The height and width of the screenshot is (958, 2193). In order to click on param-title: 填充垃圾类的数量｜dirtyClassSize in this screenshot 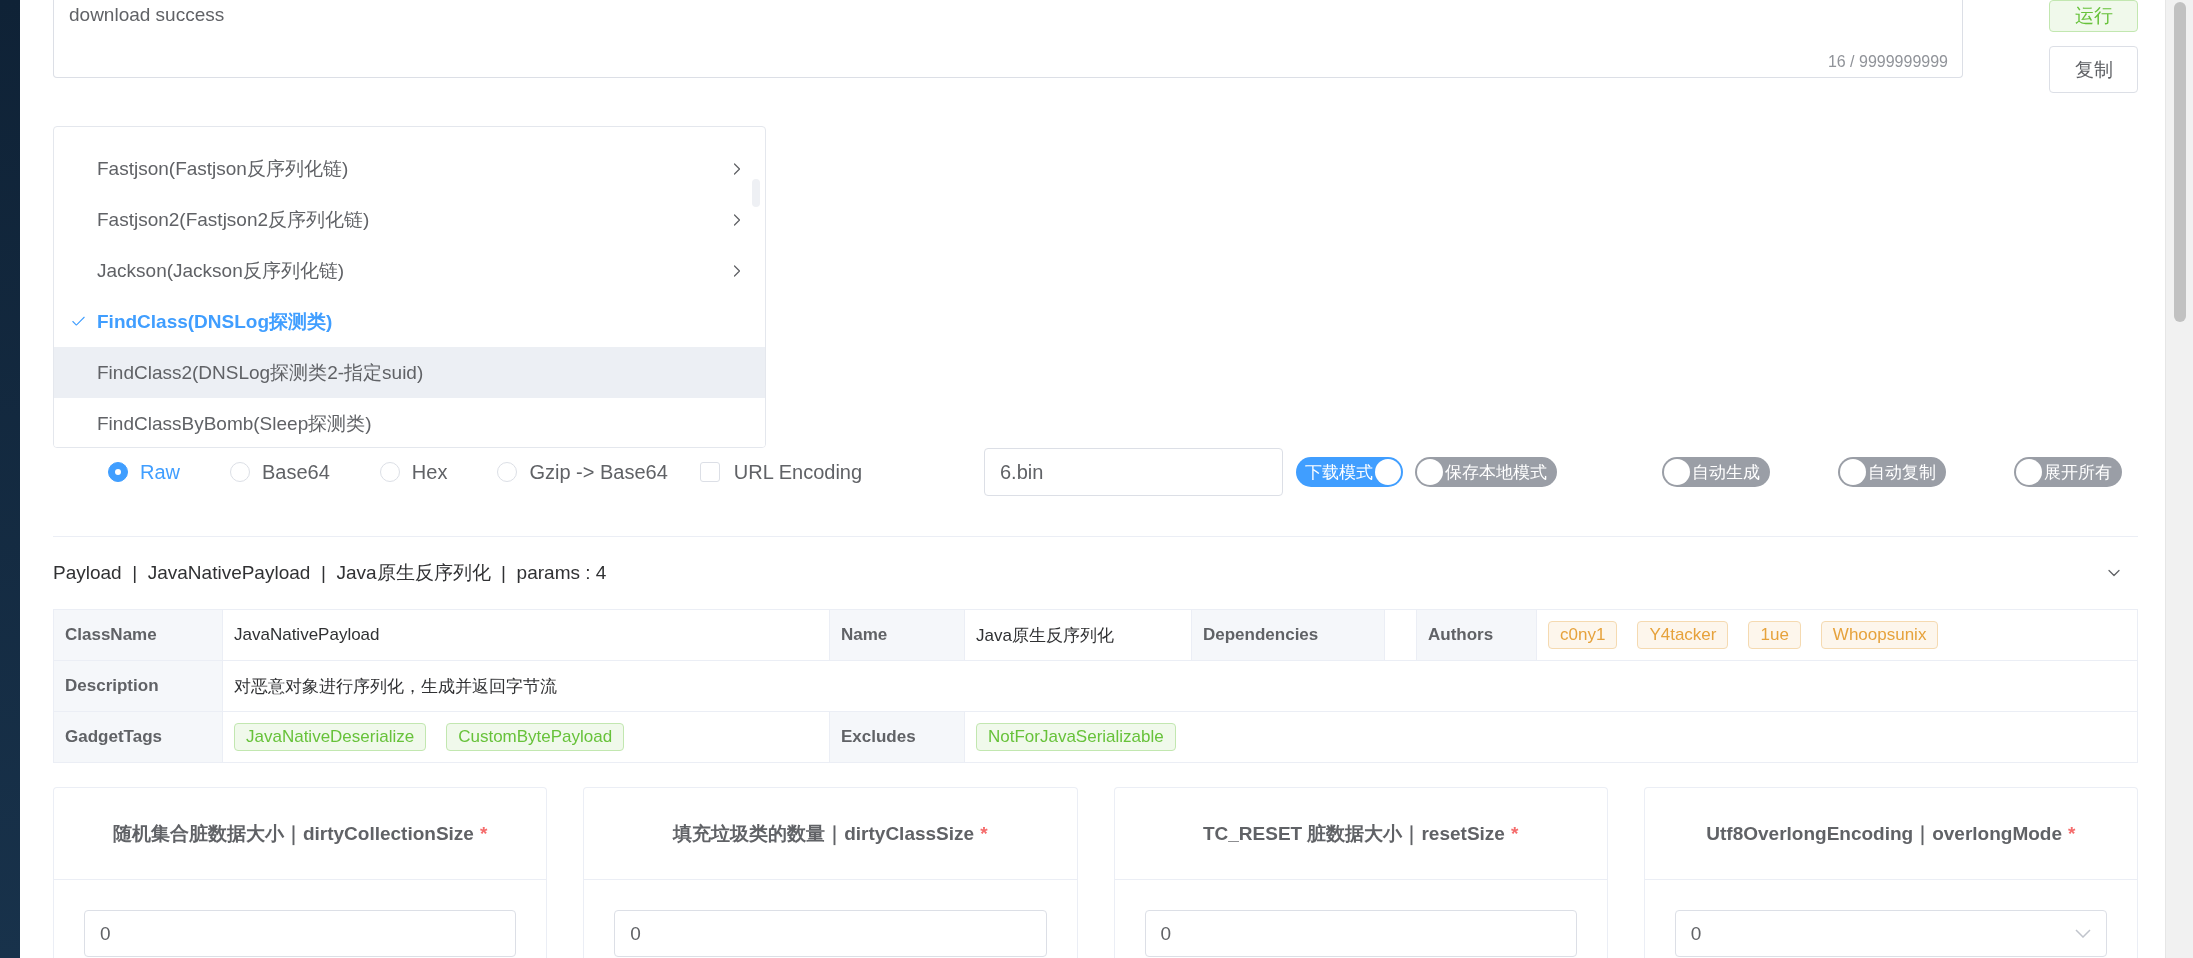, I will do `click(824, 834)`.